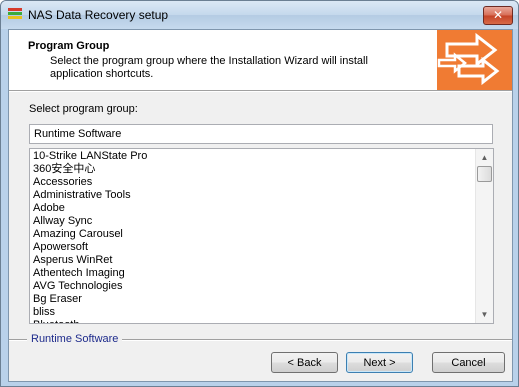 This screenshot has width=519, height=387. Describe the element at coordinates (253, 208) in the screenshot. I see `list-item: Adobe` at that location.